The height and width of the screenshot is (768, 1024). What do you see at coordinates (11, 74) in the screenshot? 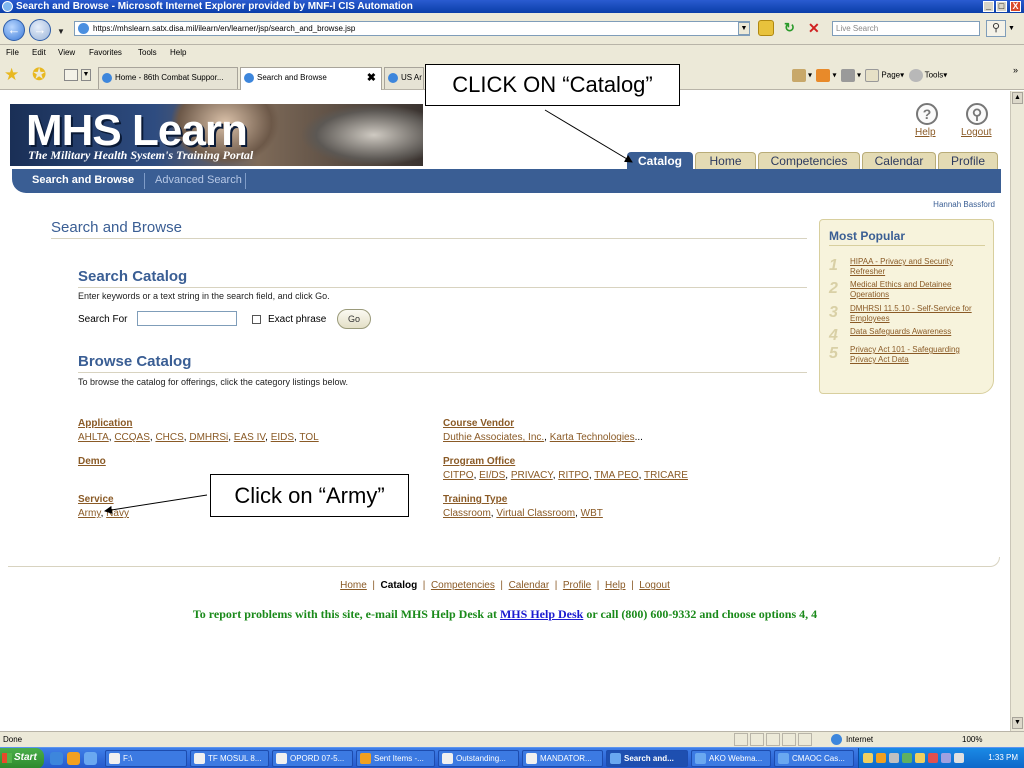
I see `favorites-star-icon: ★` at bounding box center [11, 74].